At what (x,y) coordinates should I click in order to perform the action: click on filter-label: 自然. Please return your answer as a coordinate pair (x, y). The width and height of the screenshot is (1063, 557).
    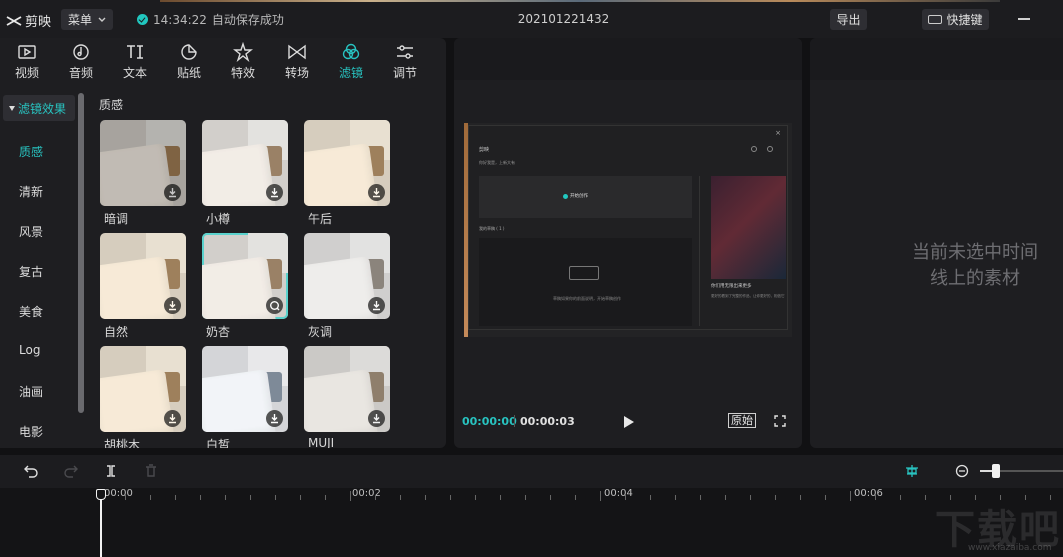
    Looking at the image, I should click on (116, 332).